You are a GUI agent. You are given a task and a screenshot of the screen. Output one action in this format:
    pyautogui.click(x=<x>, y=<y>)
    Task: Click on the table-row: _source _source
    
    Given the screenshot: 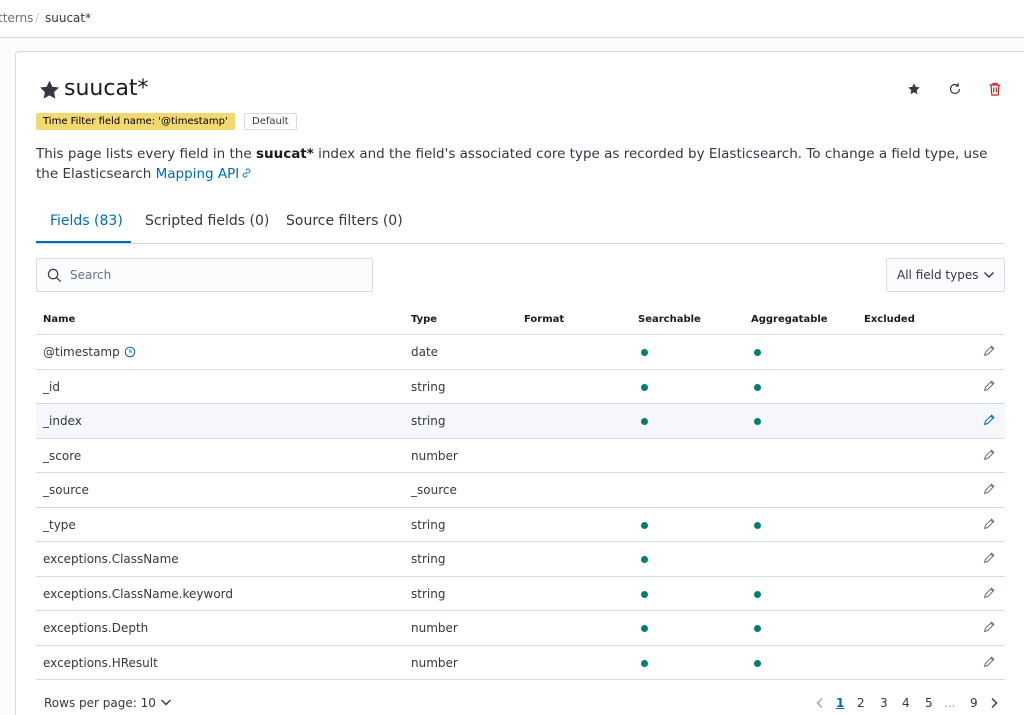 What is the action you would take?
    pyautogui.click(x=520, y=490)
    